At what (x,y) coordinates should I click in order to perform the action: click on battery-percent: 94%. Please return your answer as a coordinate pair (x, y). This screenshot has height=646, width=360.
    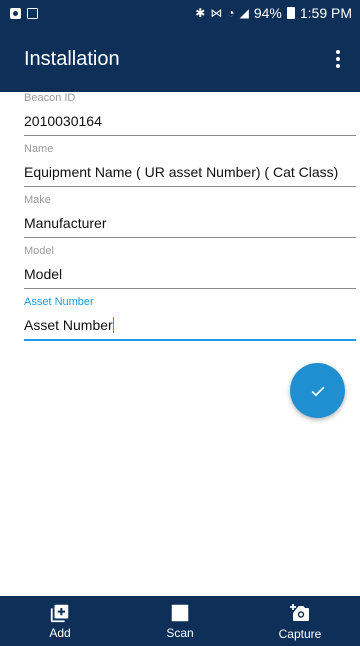
    Looking at the image, I should click on (267, 13).